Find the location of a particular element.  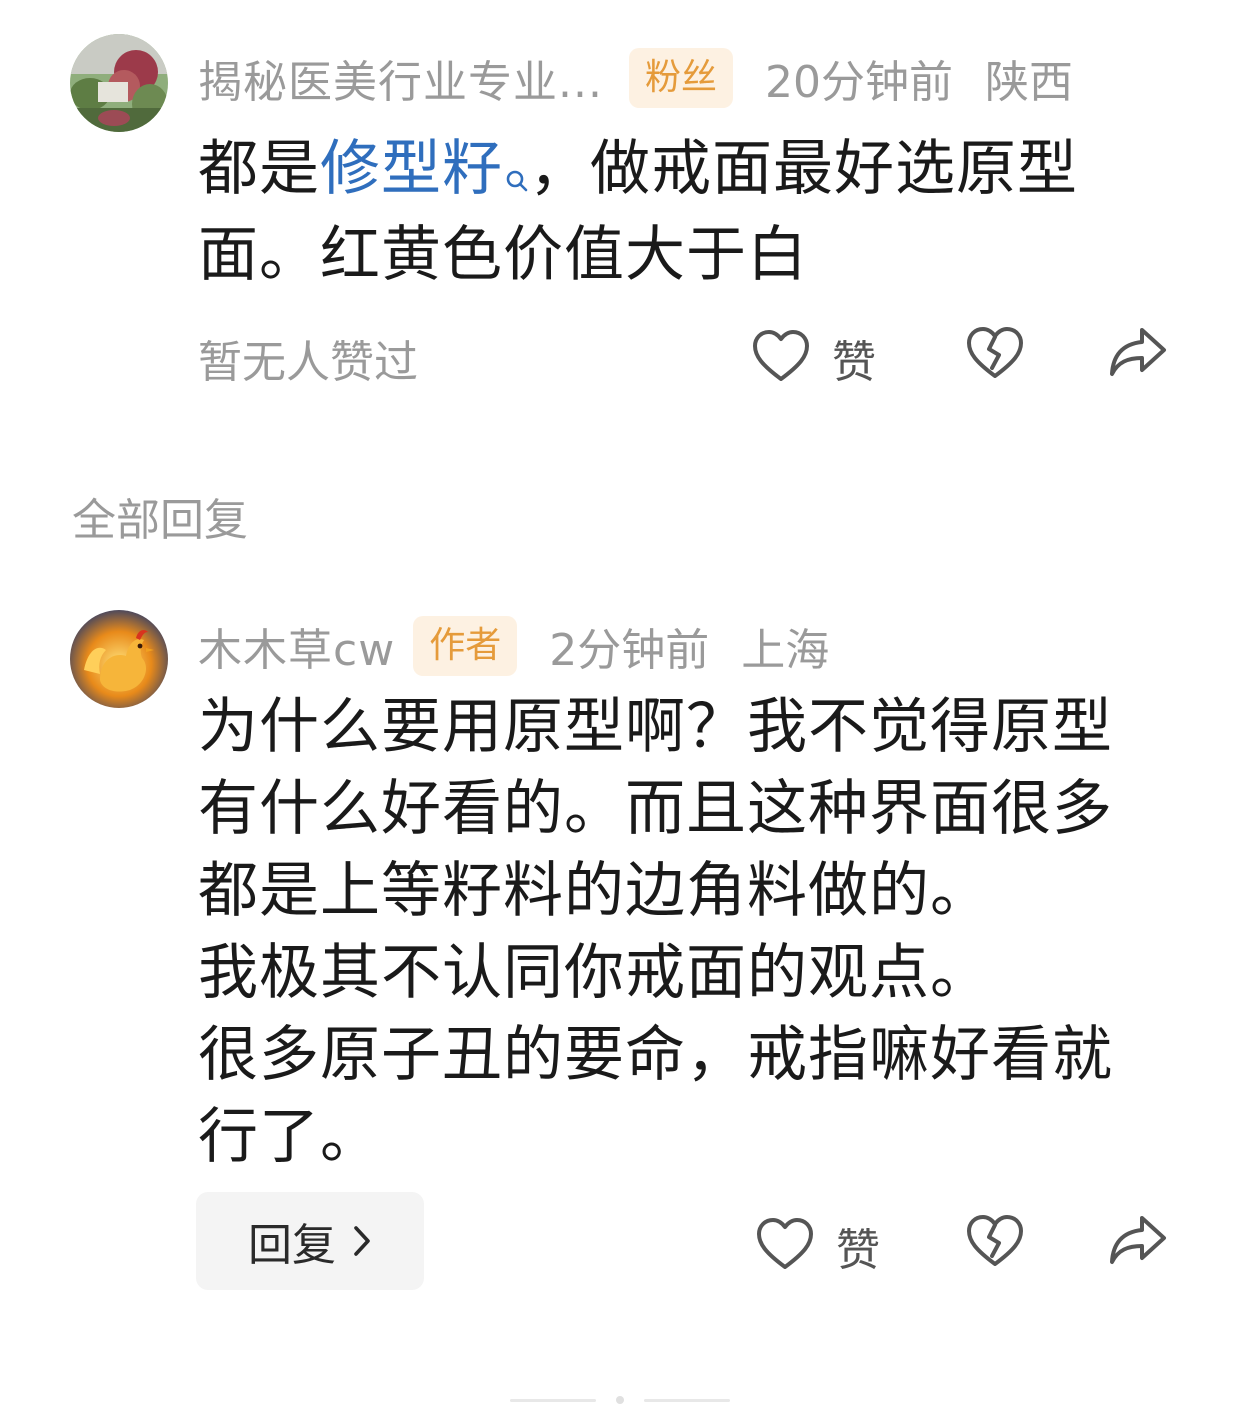

comment-line-1: 都是修型籽 ，做戒面最好选原型 is located at coordinates (638, 171).